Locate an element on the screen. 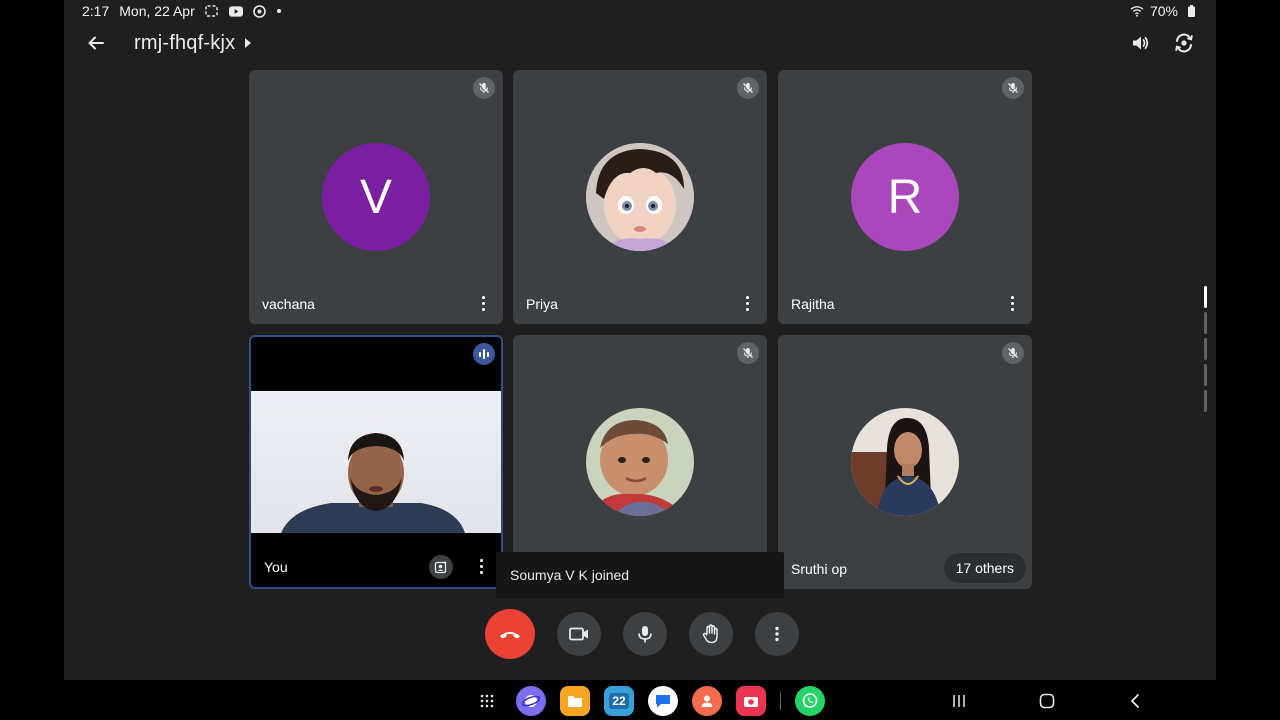 This screenshot has height=720, width=1280. participant-tile-vachana: V vachana is located at coordinates (376, 197).